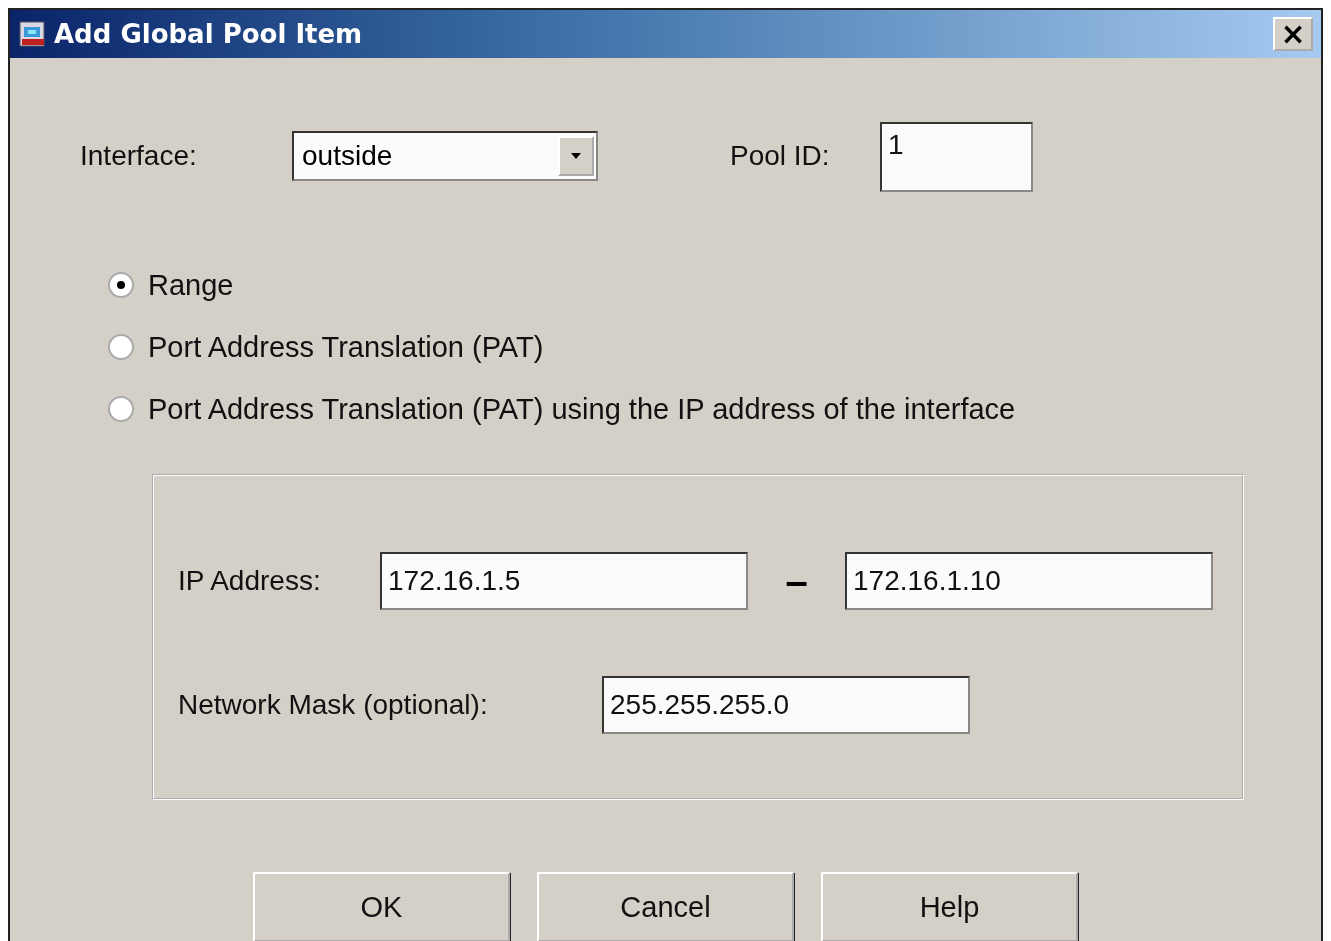 The height and width of the screenshot is (941, 1331). Describe the element at coordinates (346, 347) in the screenshot. I see `option-label: Port Address Translation (PAT)` at that location.